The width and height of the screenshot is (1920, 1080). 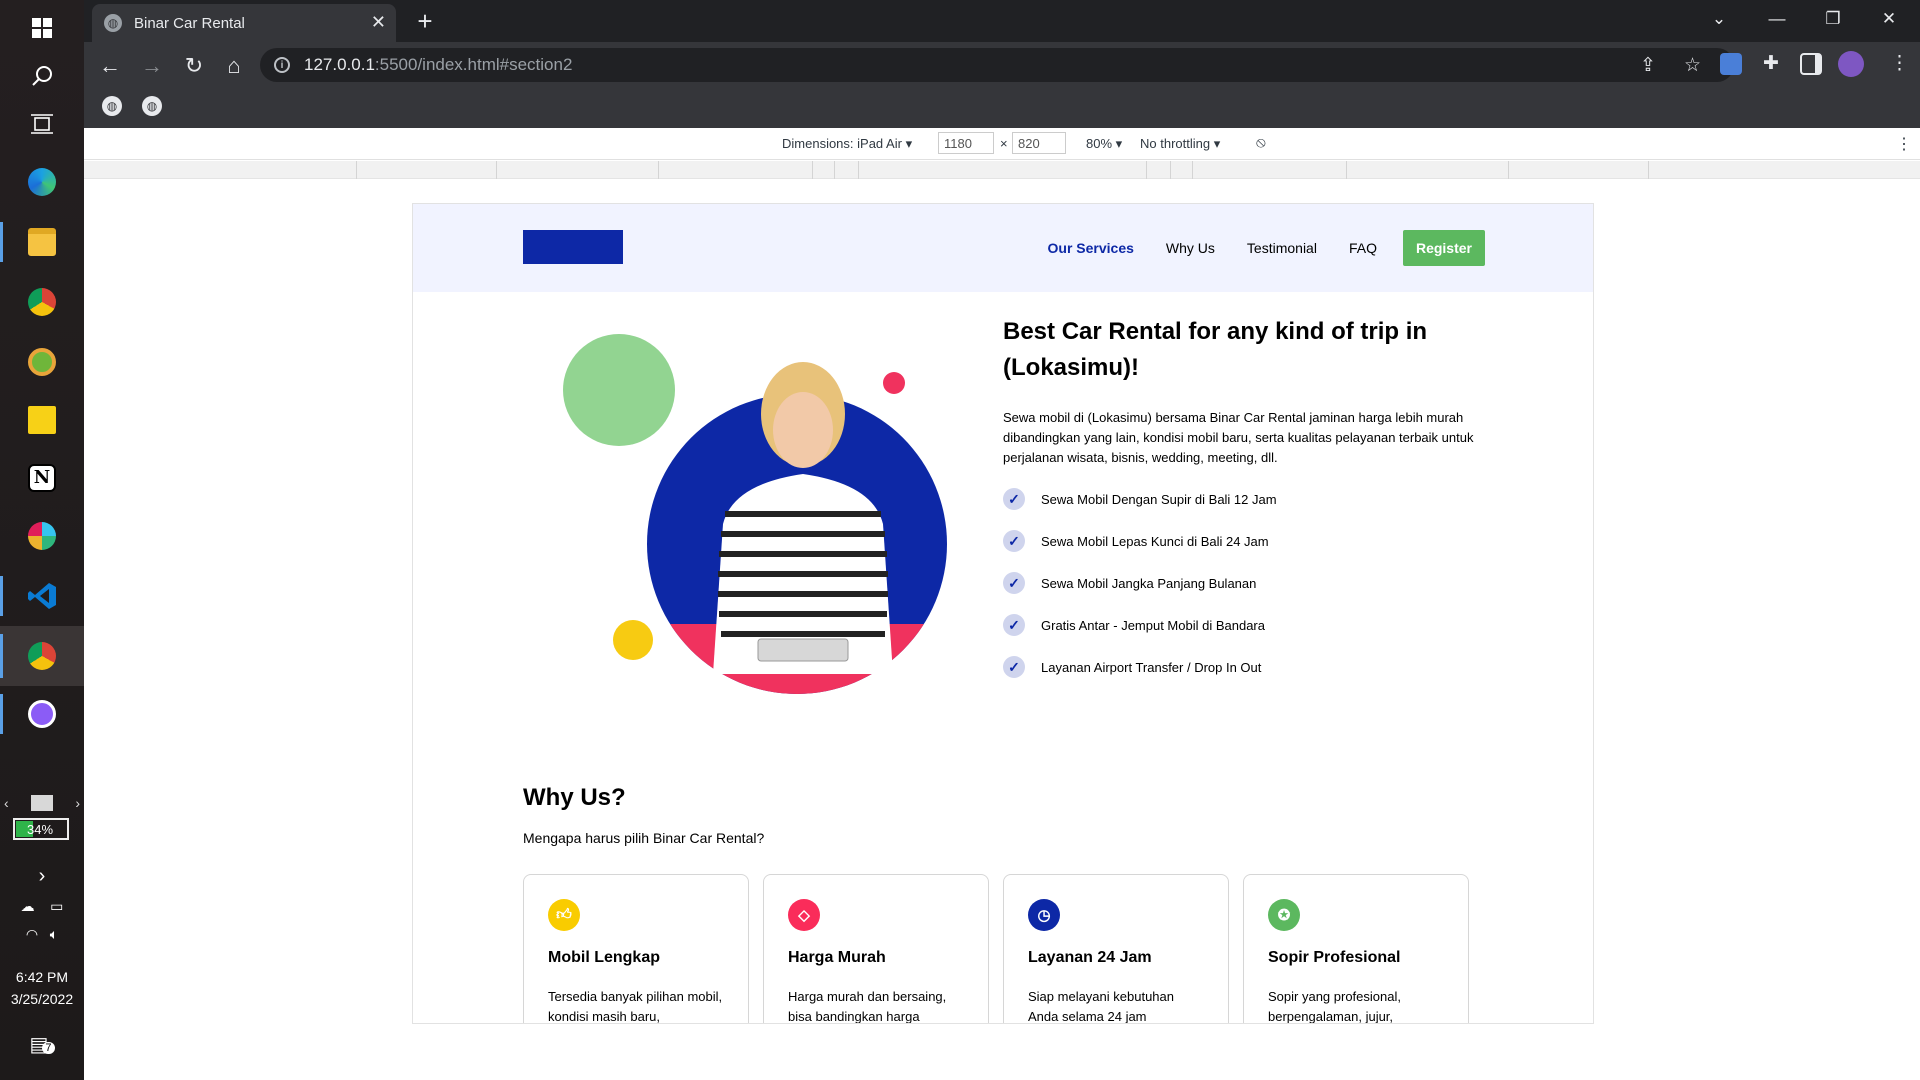 What do you see at coordinates (234, 66) in the screenshot?
I see `home-icon: ⌂` at bounding box center [234, 66].